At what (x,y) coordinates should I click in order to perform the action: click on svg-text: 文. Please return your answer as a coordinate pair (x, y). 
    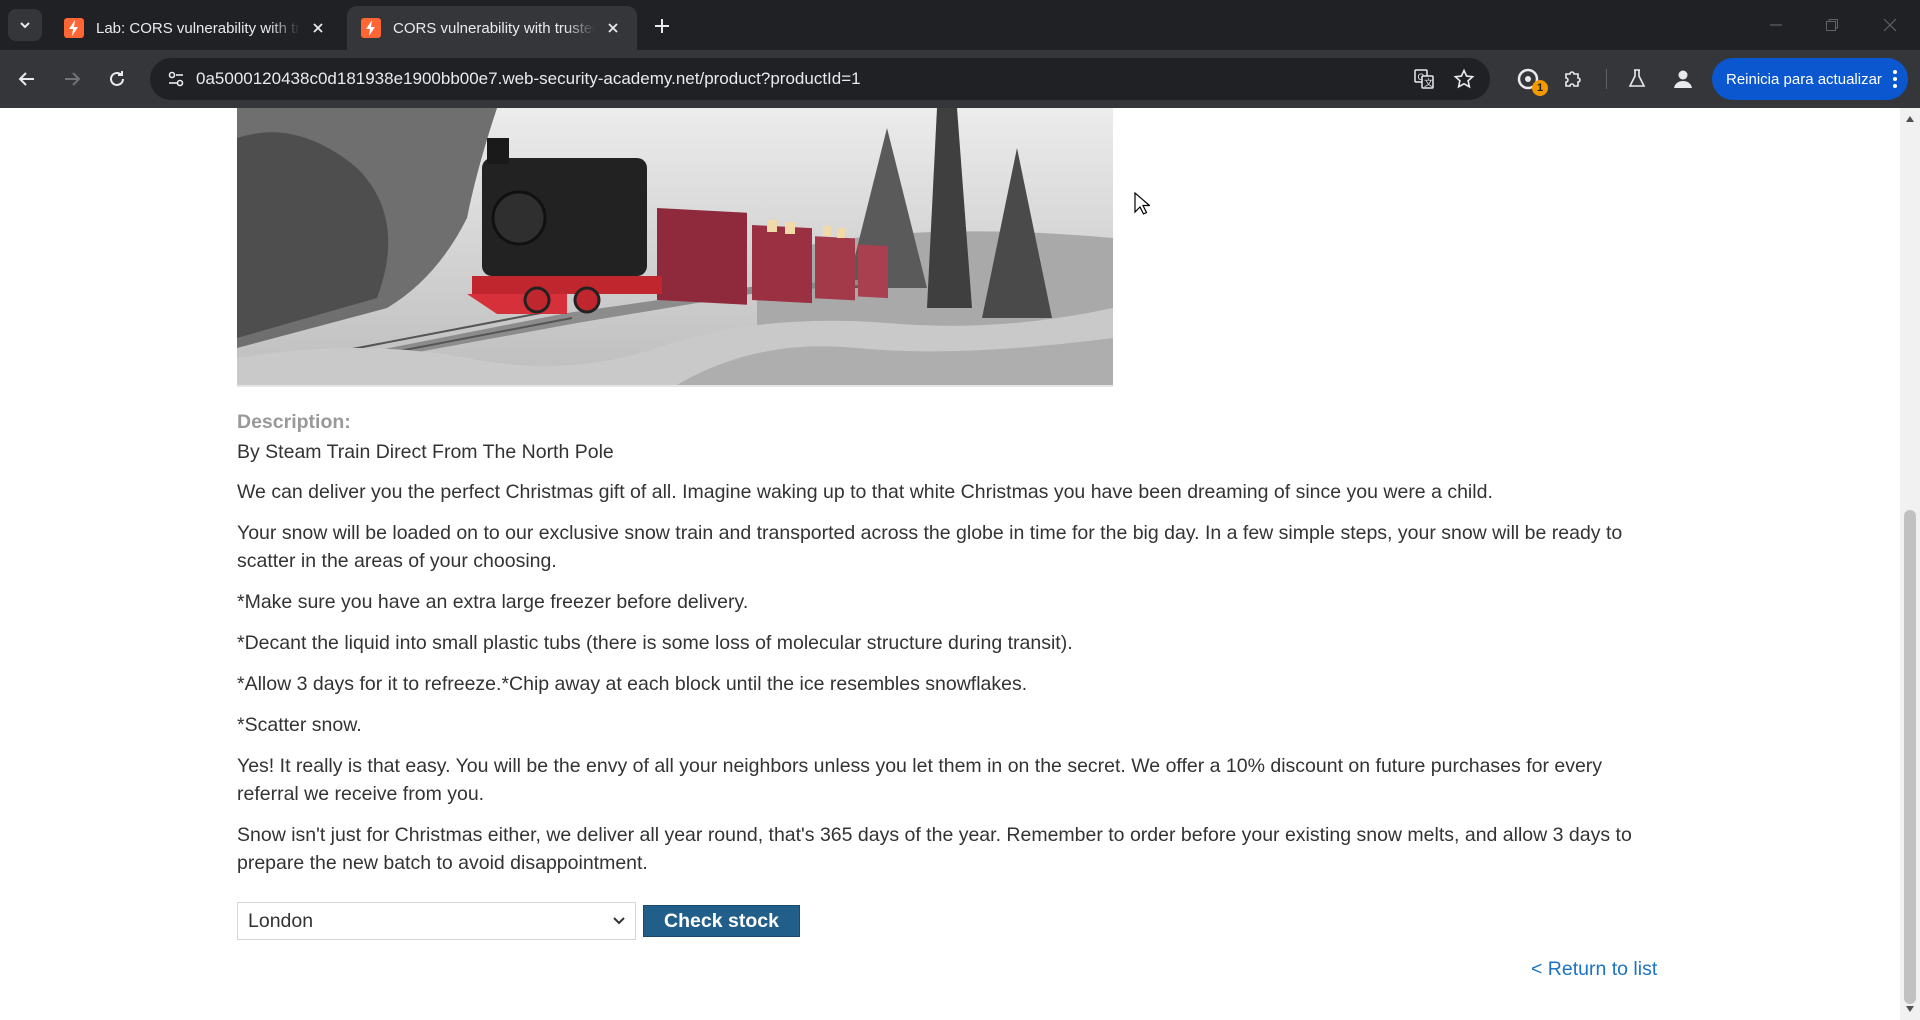
    Looking at the image, I should click on (1428, 82).